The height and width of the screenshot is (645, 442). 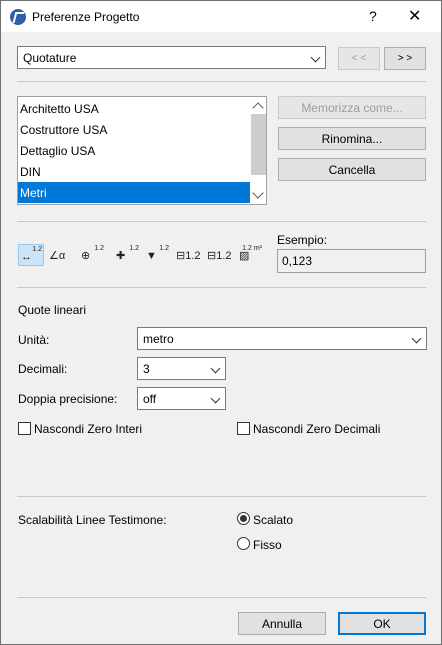 I want to click on door-window-dimension-icon: ⊟1.2, so click(x=187, y=255).